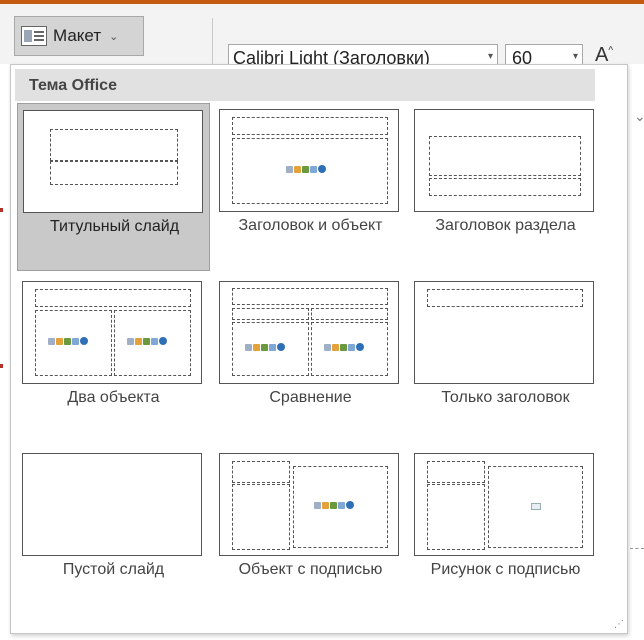  I want to click on layout-button-label: Макет, so click(77, 35).